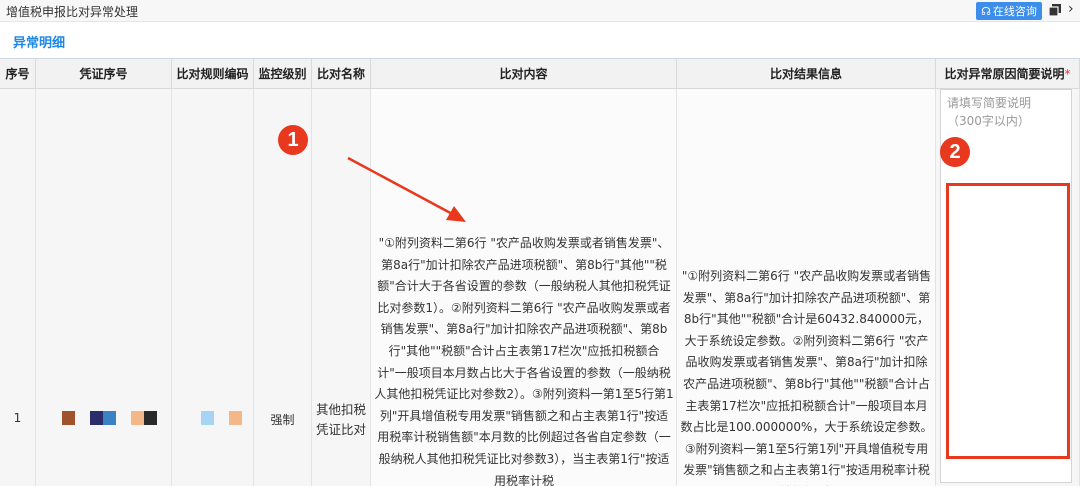  Describe the element at coordinates (18, 74) in the screenshot. I see `header-seq: 序号` at that location.